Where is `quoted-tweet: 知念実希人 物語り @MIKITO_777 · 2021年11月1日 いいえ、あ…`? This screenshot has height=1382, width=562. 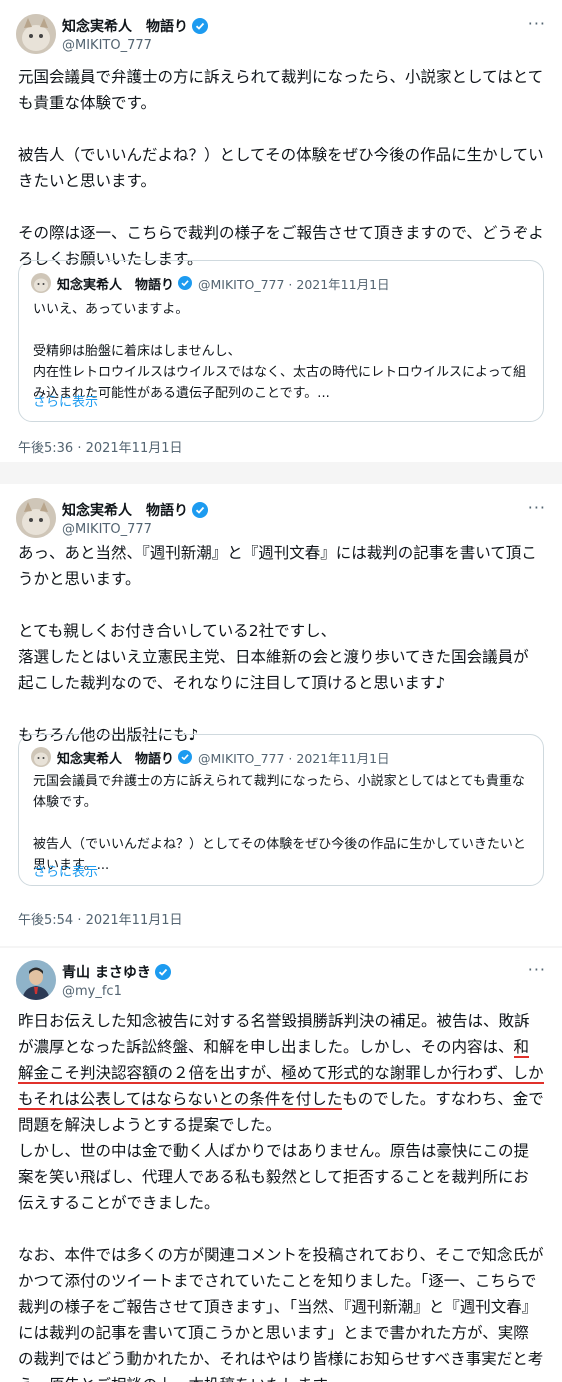
quoted-tweet: 知念実希人 物語り @MIKITO_777 · 2021年11月1日 いいえ、あ… is located at coordinates (281, 341).